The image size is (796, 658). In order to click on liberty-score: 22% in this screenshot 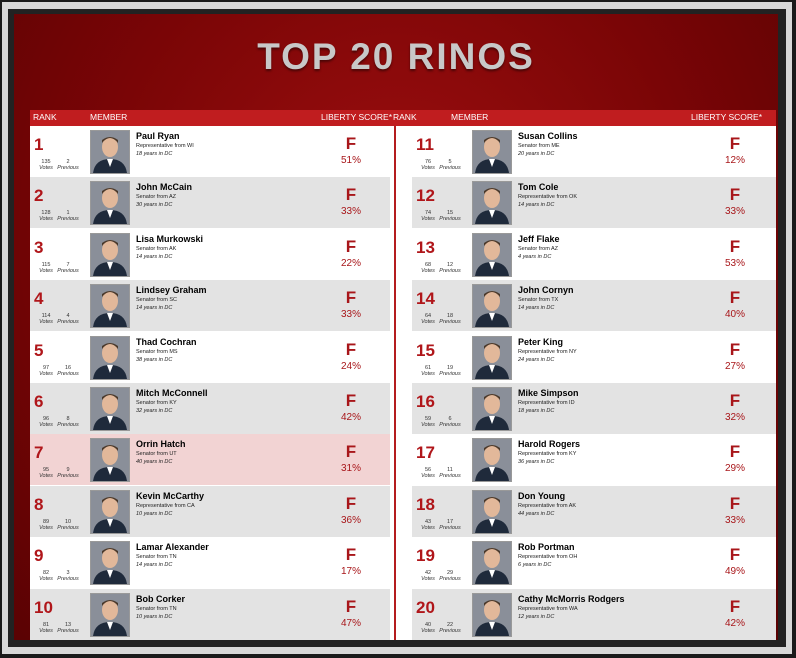, I will do `click(350, 263)`.